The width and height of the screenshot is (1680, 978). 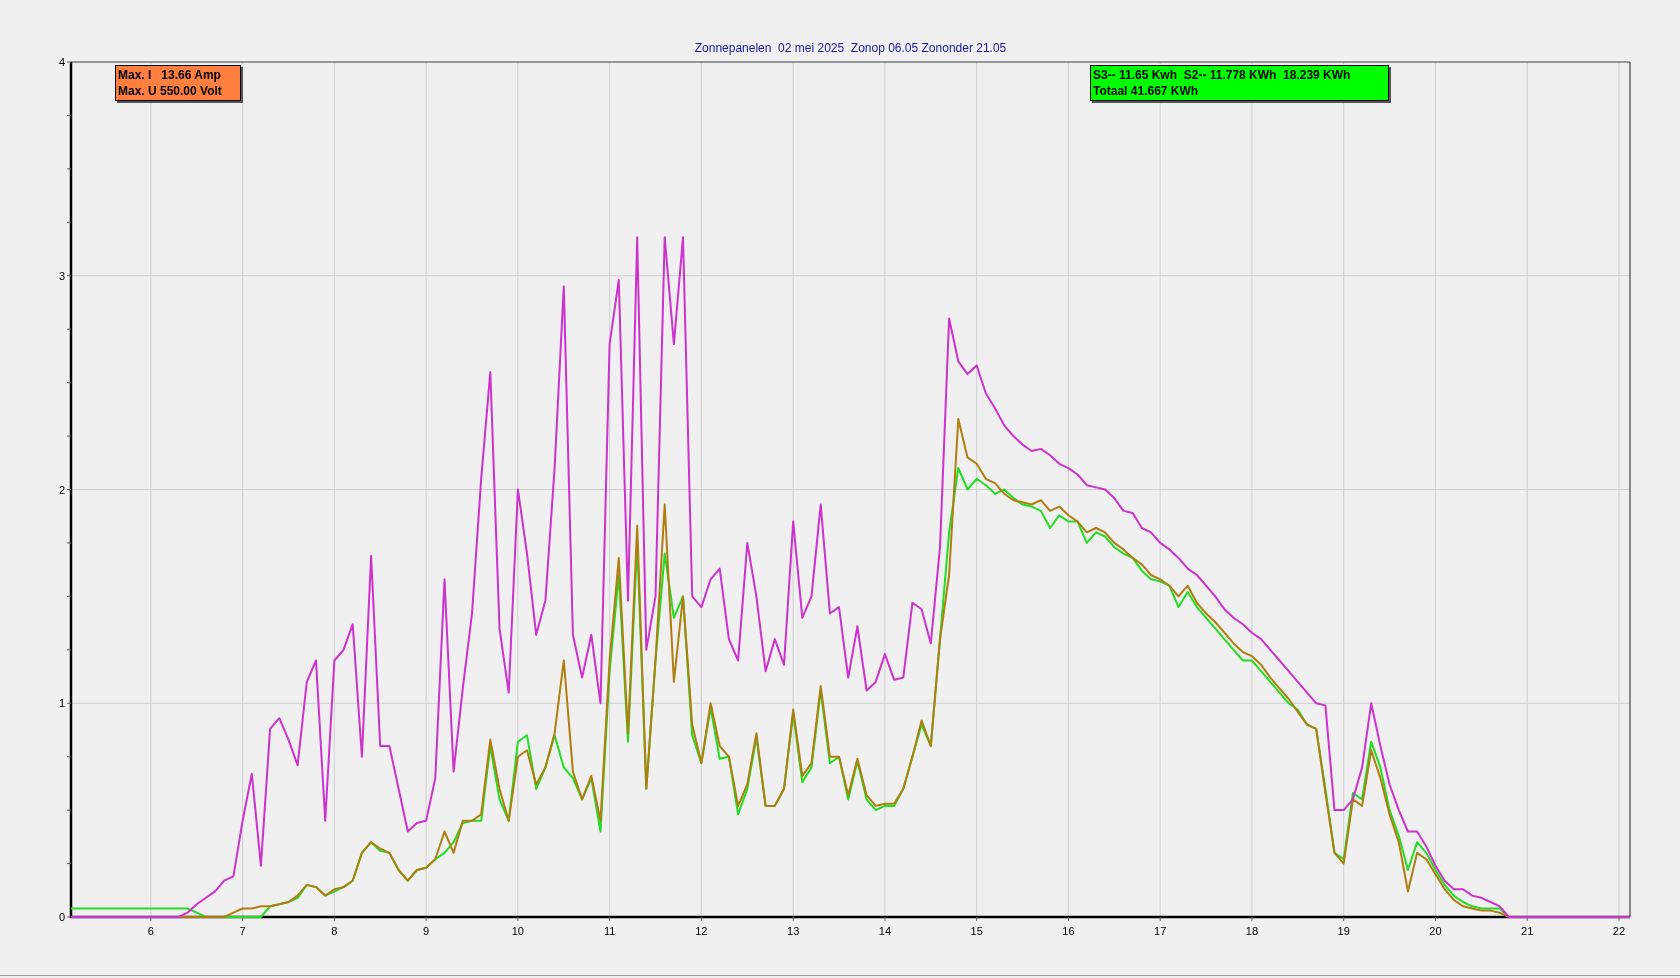 I want to click on axis-tick-label: 18, so click(x=1252, y=931).